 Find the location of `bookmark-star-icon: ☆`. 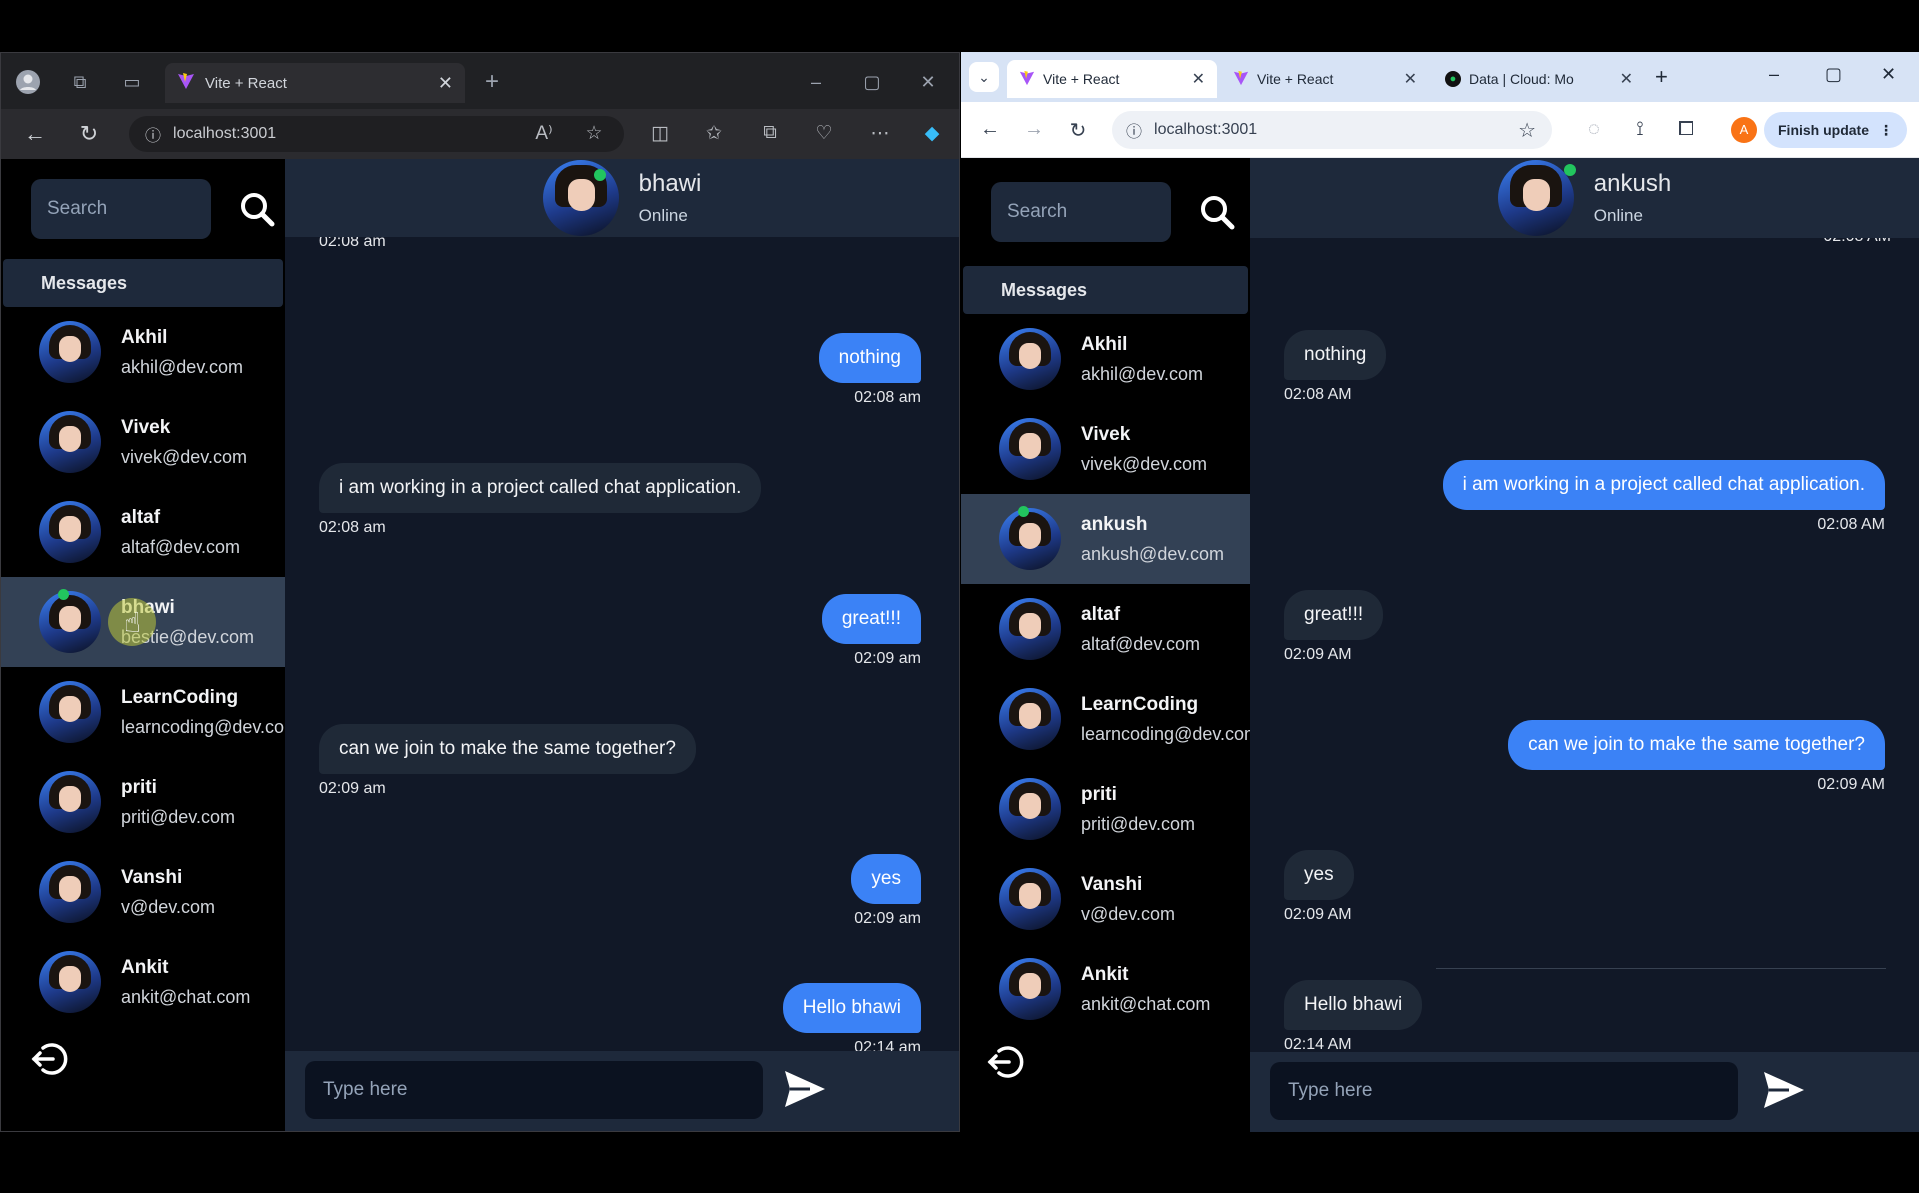

bookmark-star-icon: ☆ is located at coordinates (1527, 130).